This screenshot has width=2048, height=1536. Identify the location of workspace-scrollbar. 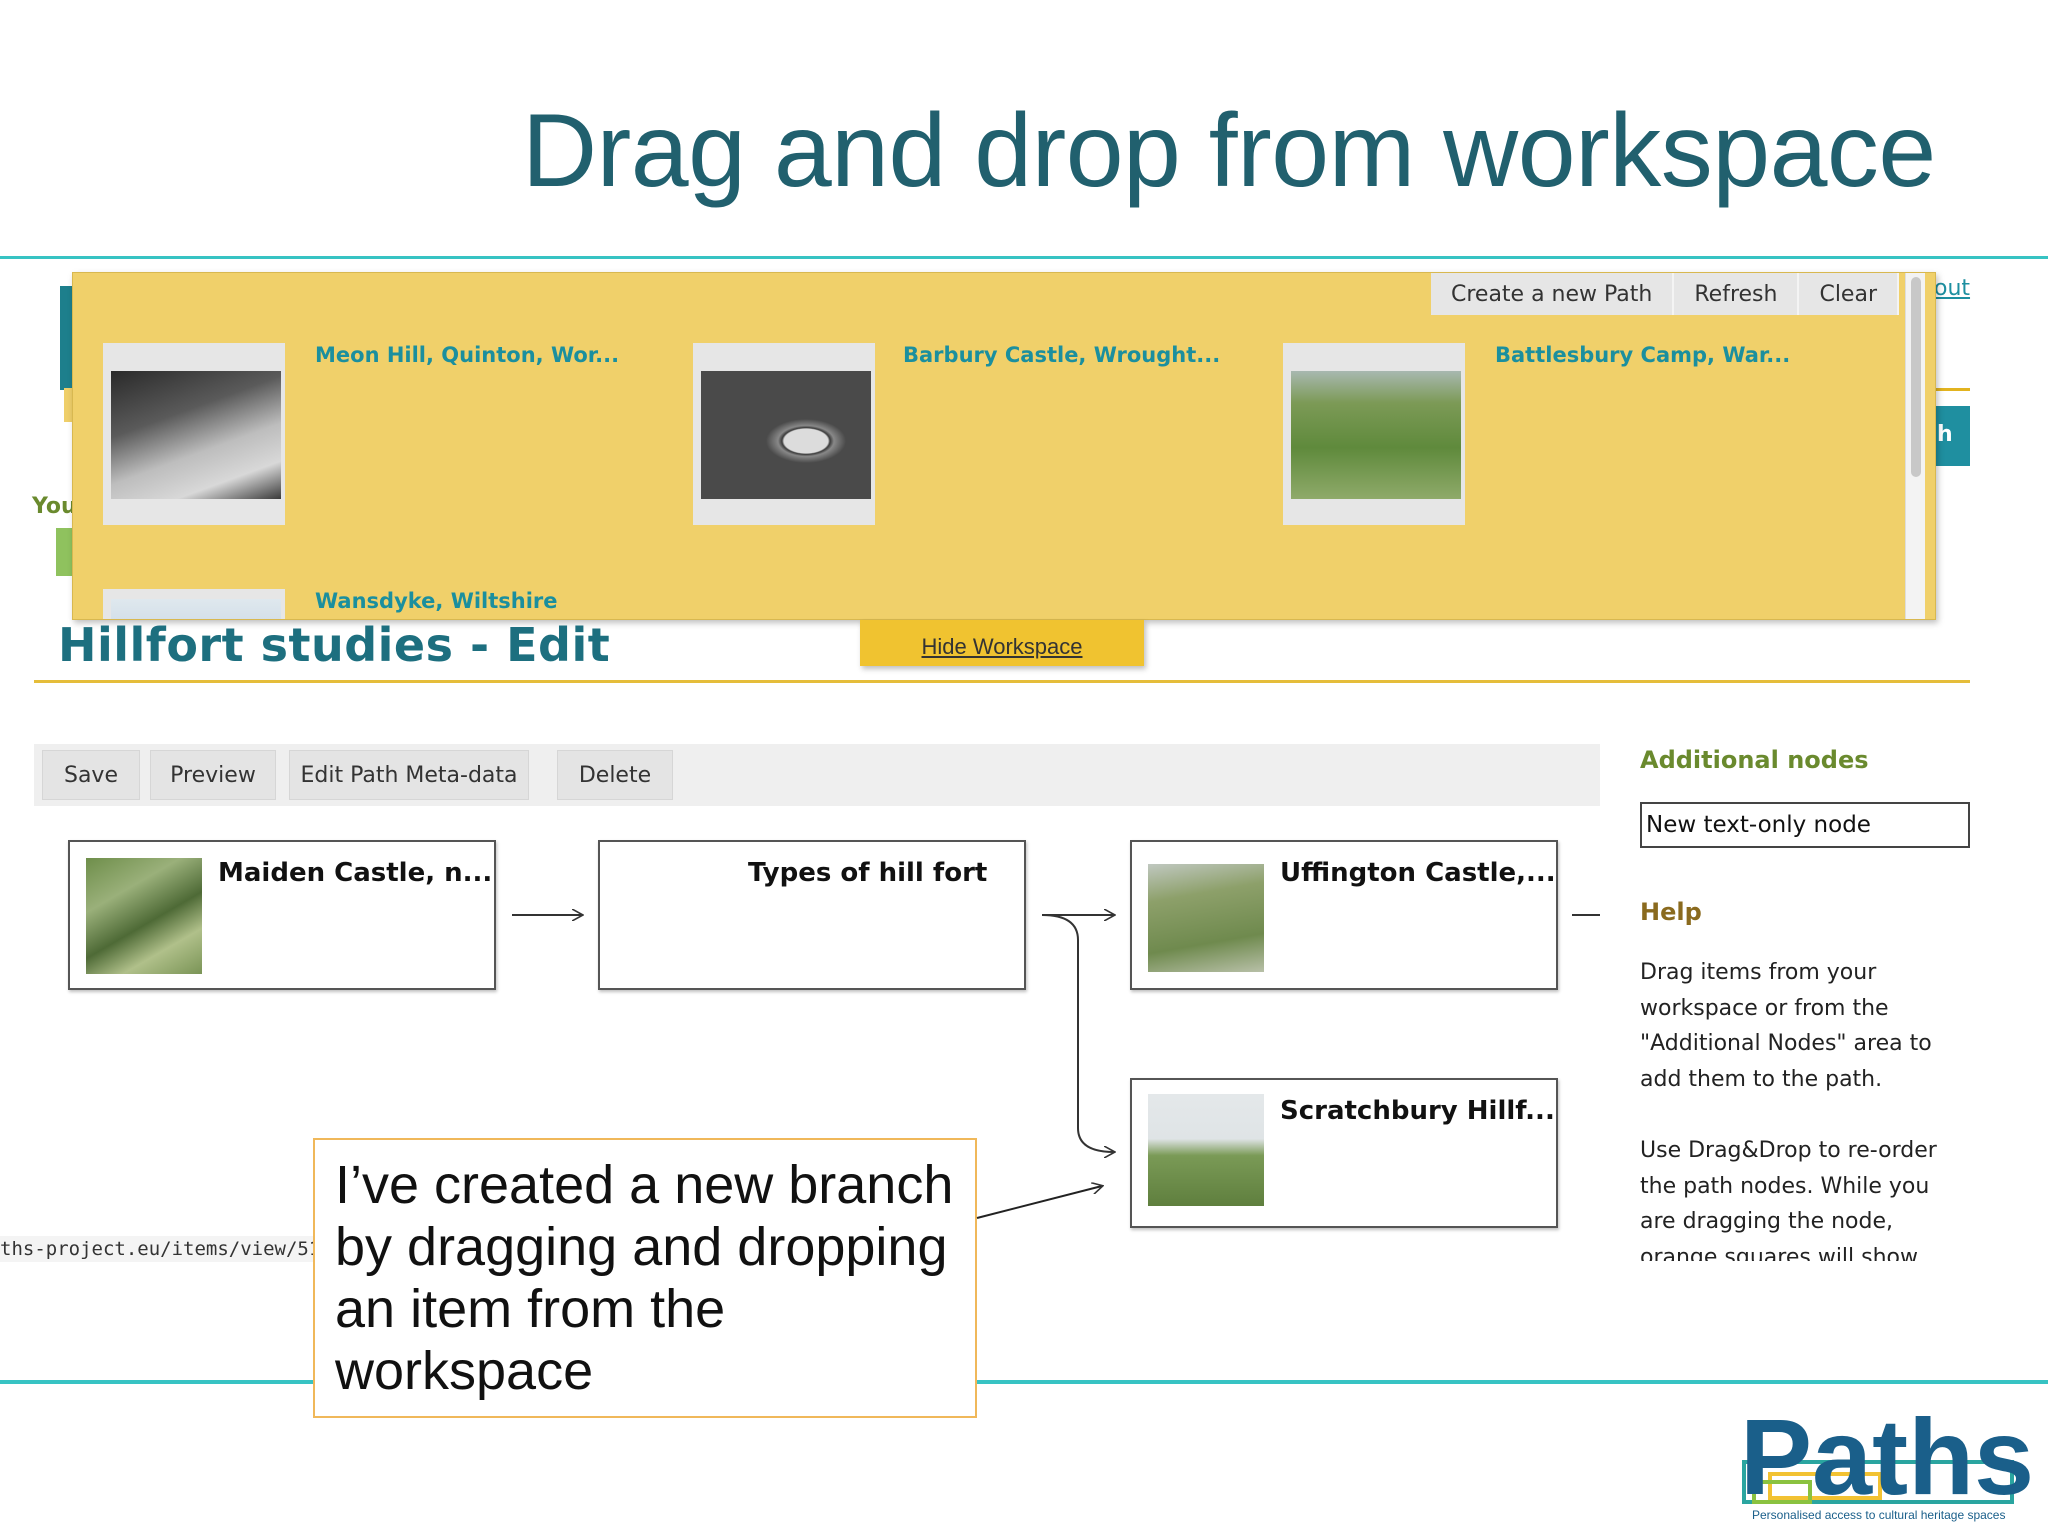
(1915, 446).